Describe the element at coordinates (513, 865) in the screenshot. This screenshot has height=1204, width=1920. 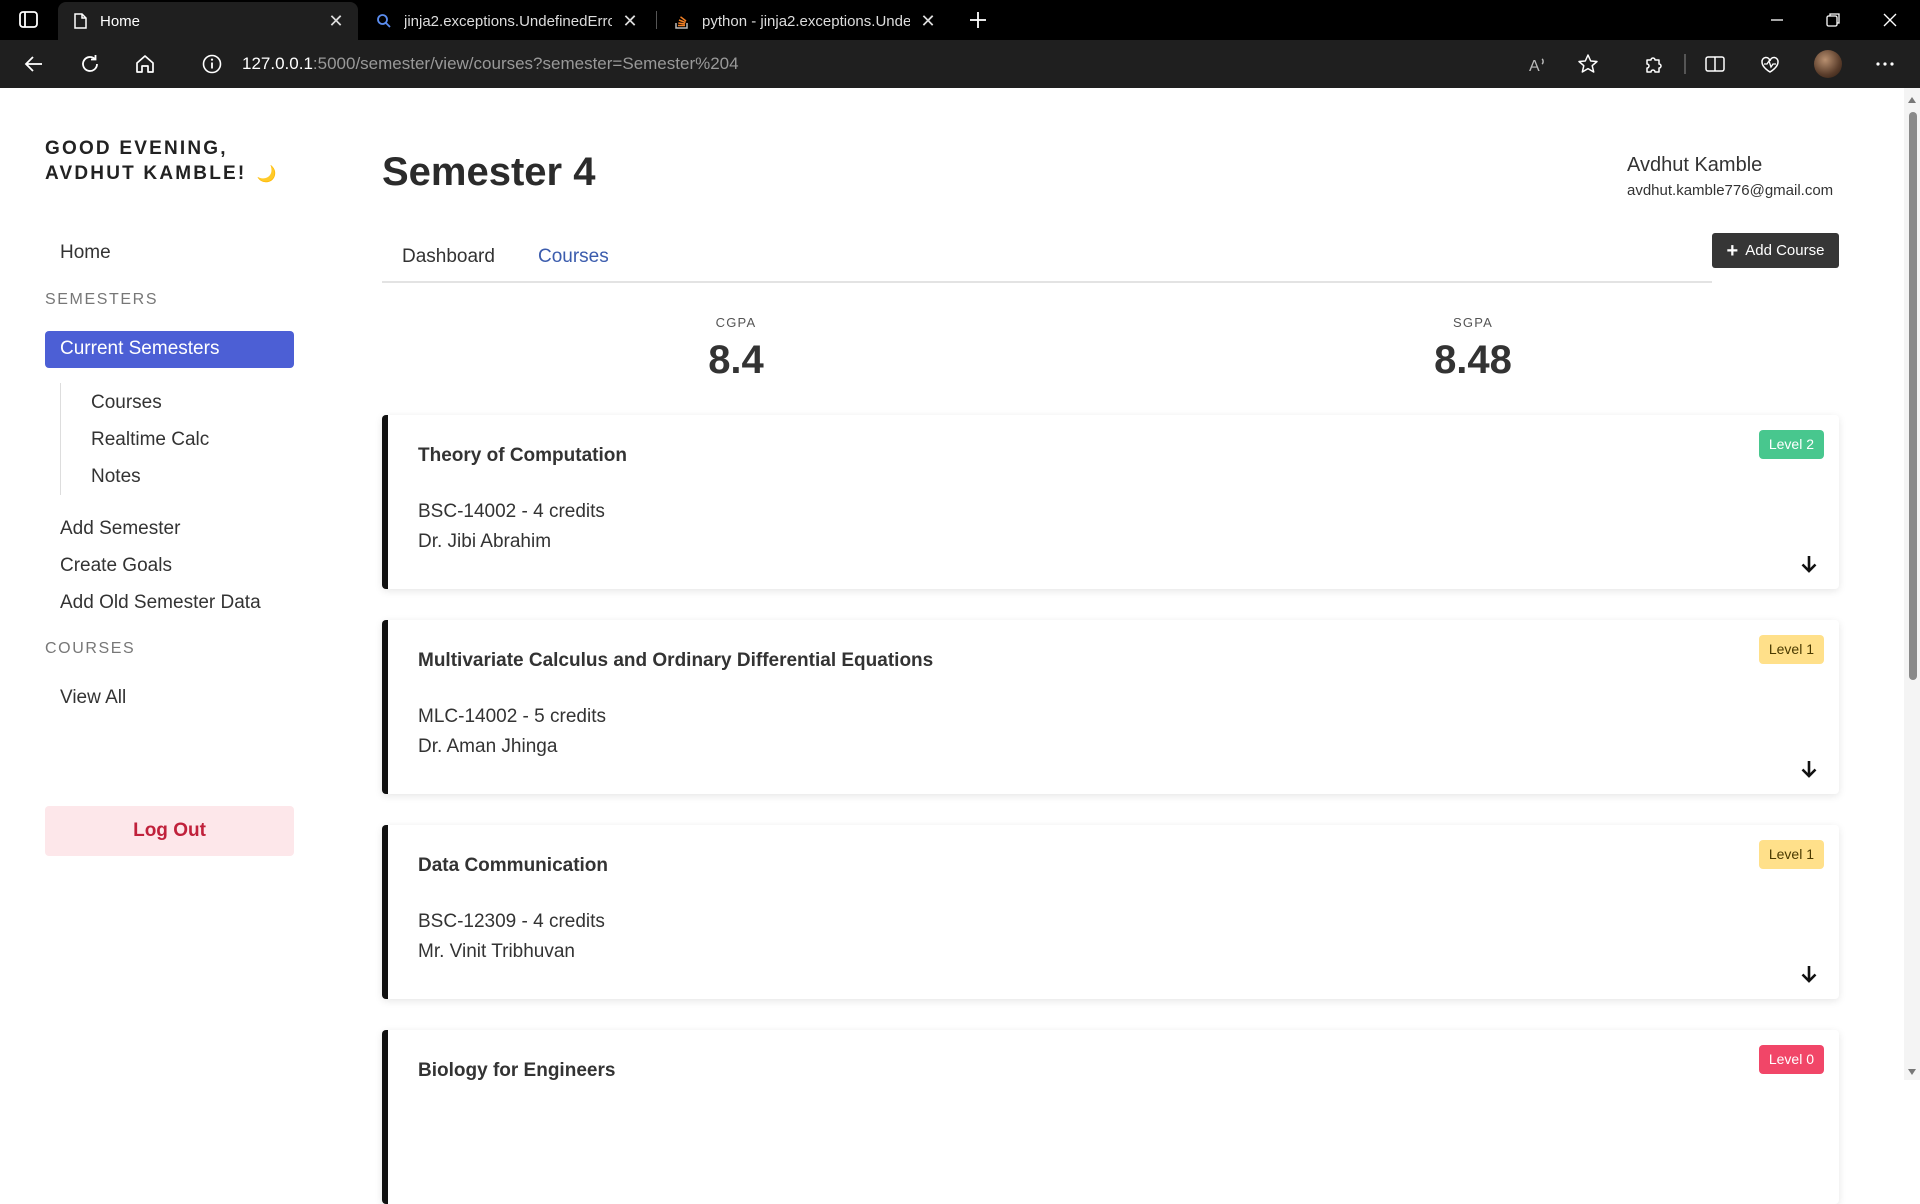
I see `course-name: Data Communication` at that location.